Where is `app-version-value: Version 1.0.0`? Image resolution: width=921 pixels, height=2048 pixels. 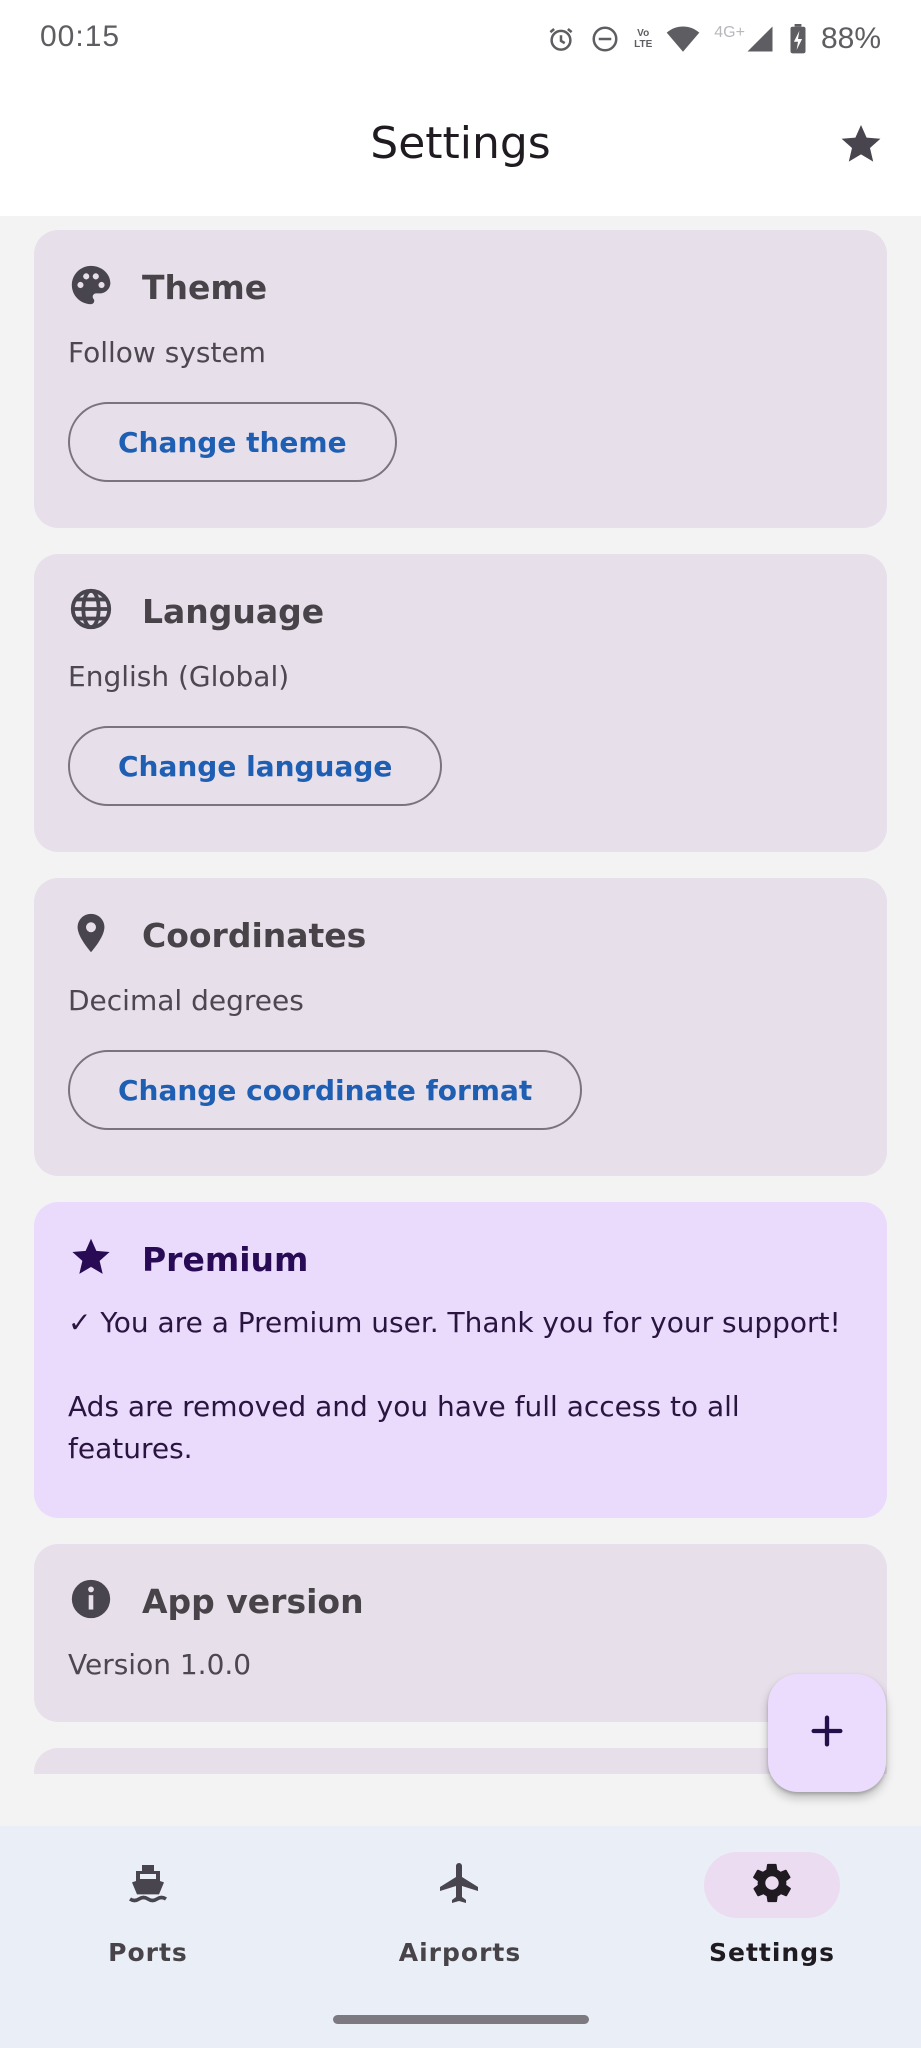 app-version-value: Version 1.0.0 is located at coordinates (160, 1664).